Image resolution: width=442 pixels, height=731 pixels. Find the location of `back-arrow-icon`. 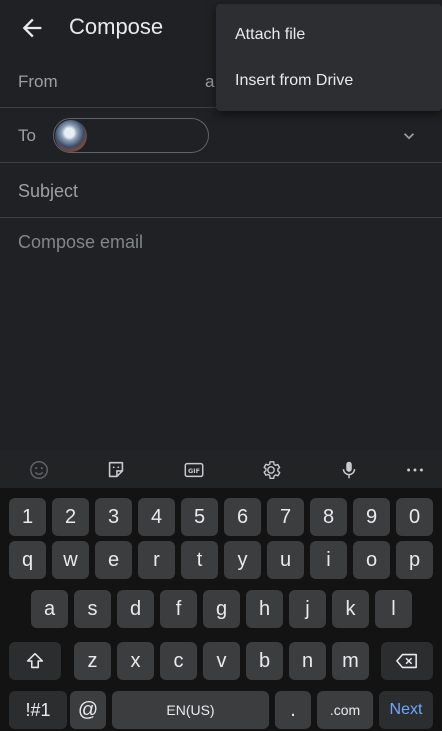

back-arrow-icon is located at coordinates (32, 28).